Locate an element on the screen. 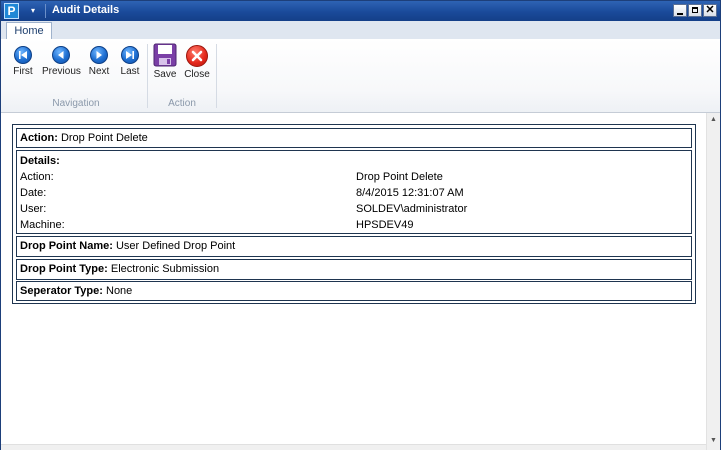 This screenshot has width=721, height=450. detail-value: HPSDEV49 is located at coordinates (385, 225).